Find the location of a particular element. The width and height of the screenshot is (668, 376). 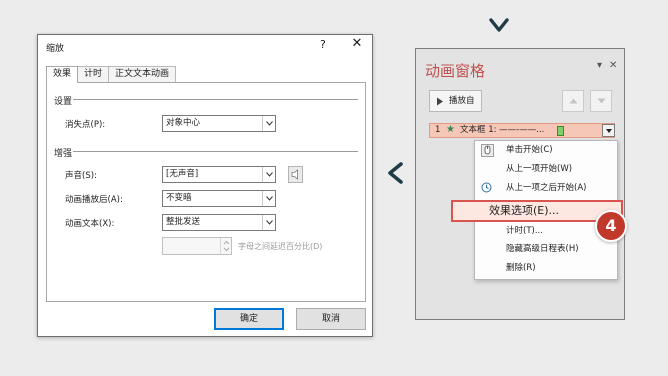

menu-item-on-click: 单击开始(C) is located at coordinates (546, 150).